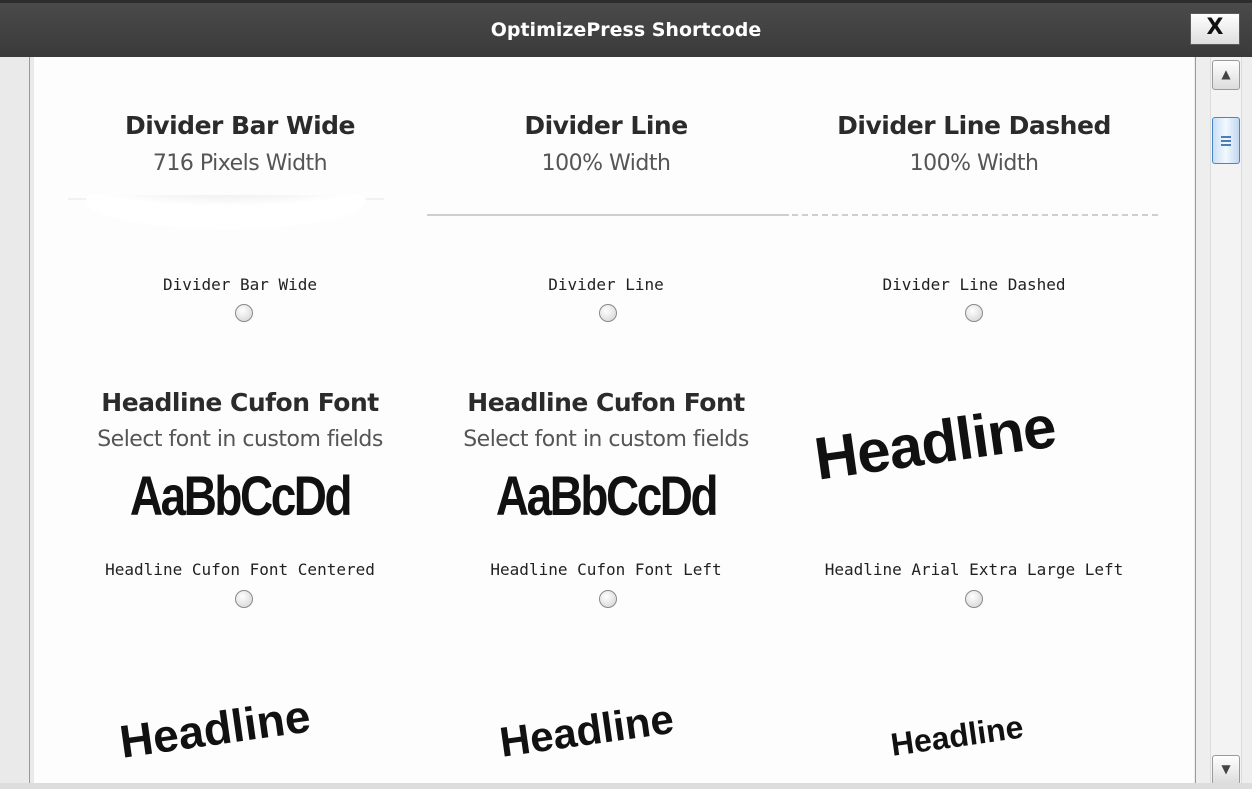 The image size is (1252, 789). What do you see at coordinates (606, 569) in the screenshot?
I see `option-label: Headline Cufon Font Left` at bounding box center [606, 569].